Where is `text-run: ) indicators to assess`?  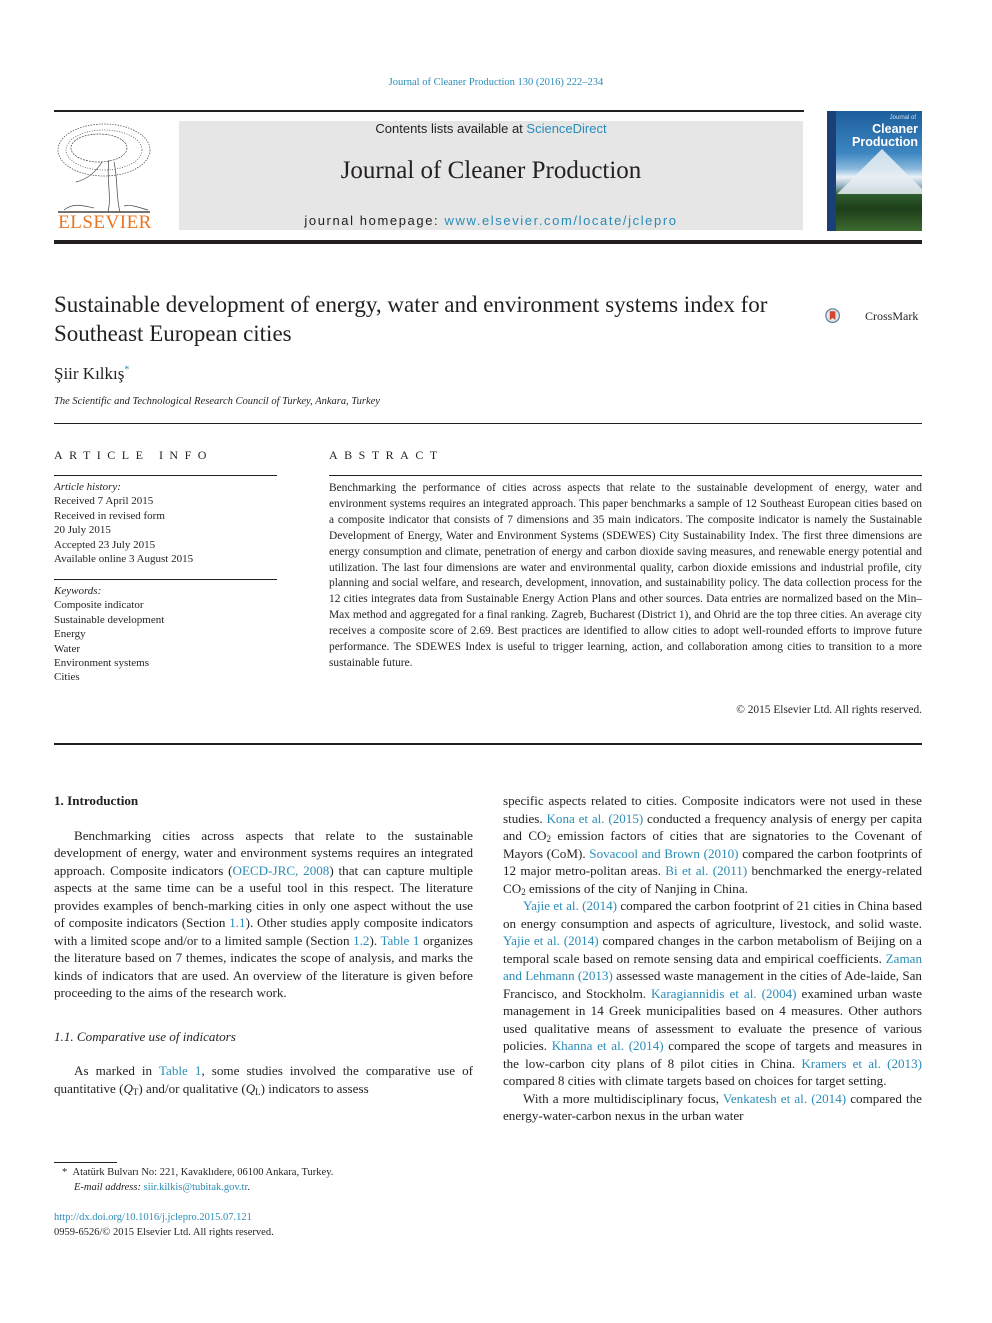
text-run: ) indicators to assess is located at coordinates (314, 1088).